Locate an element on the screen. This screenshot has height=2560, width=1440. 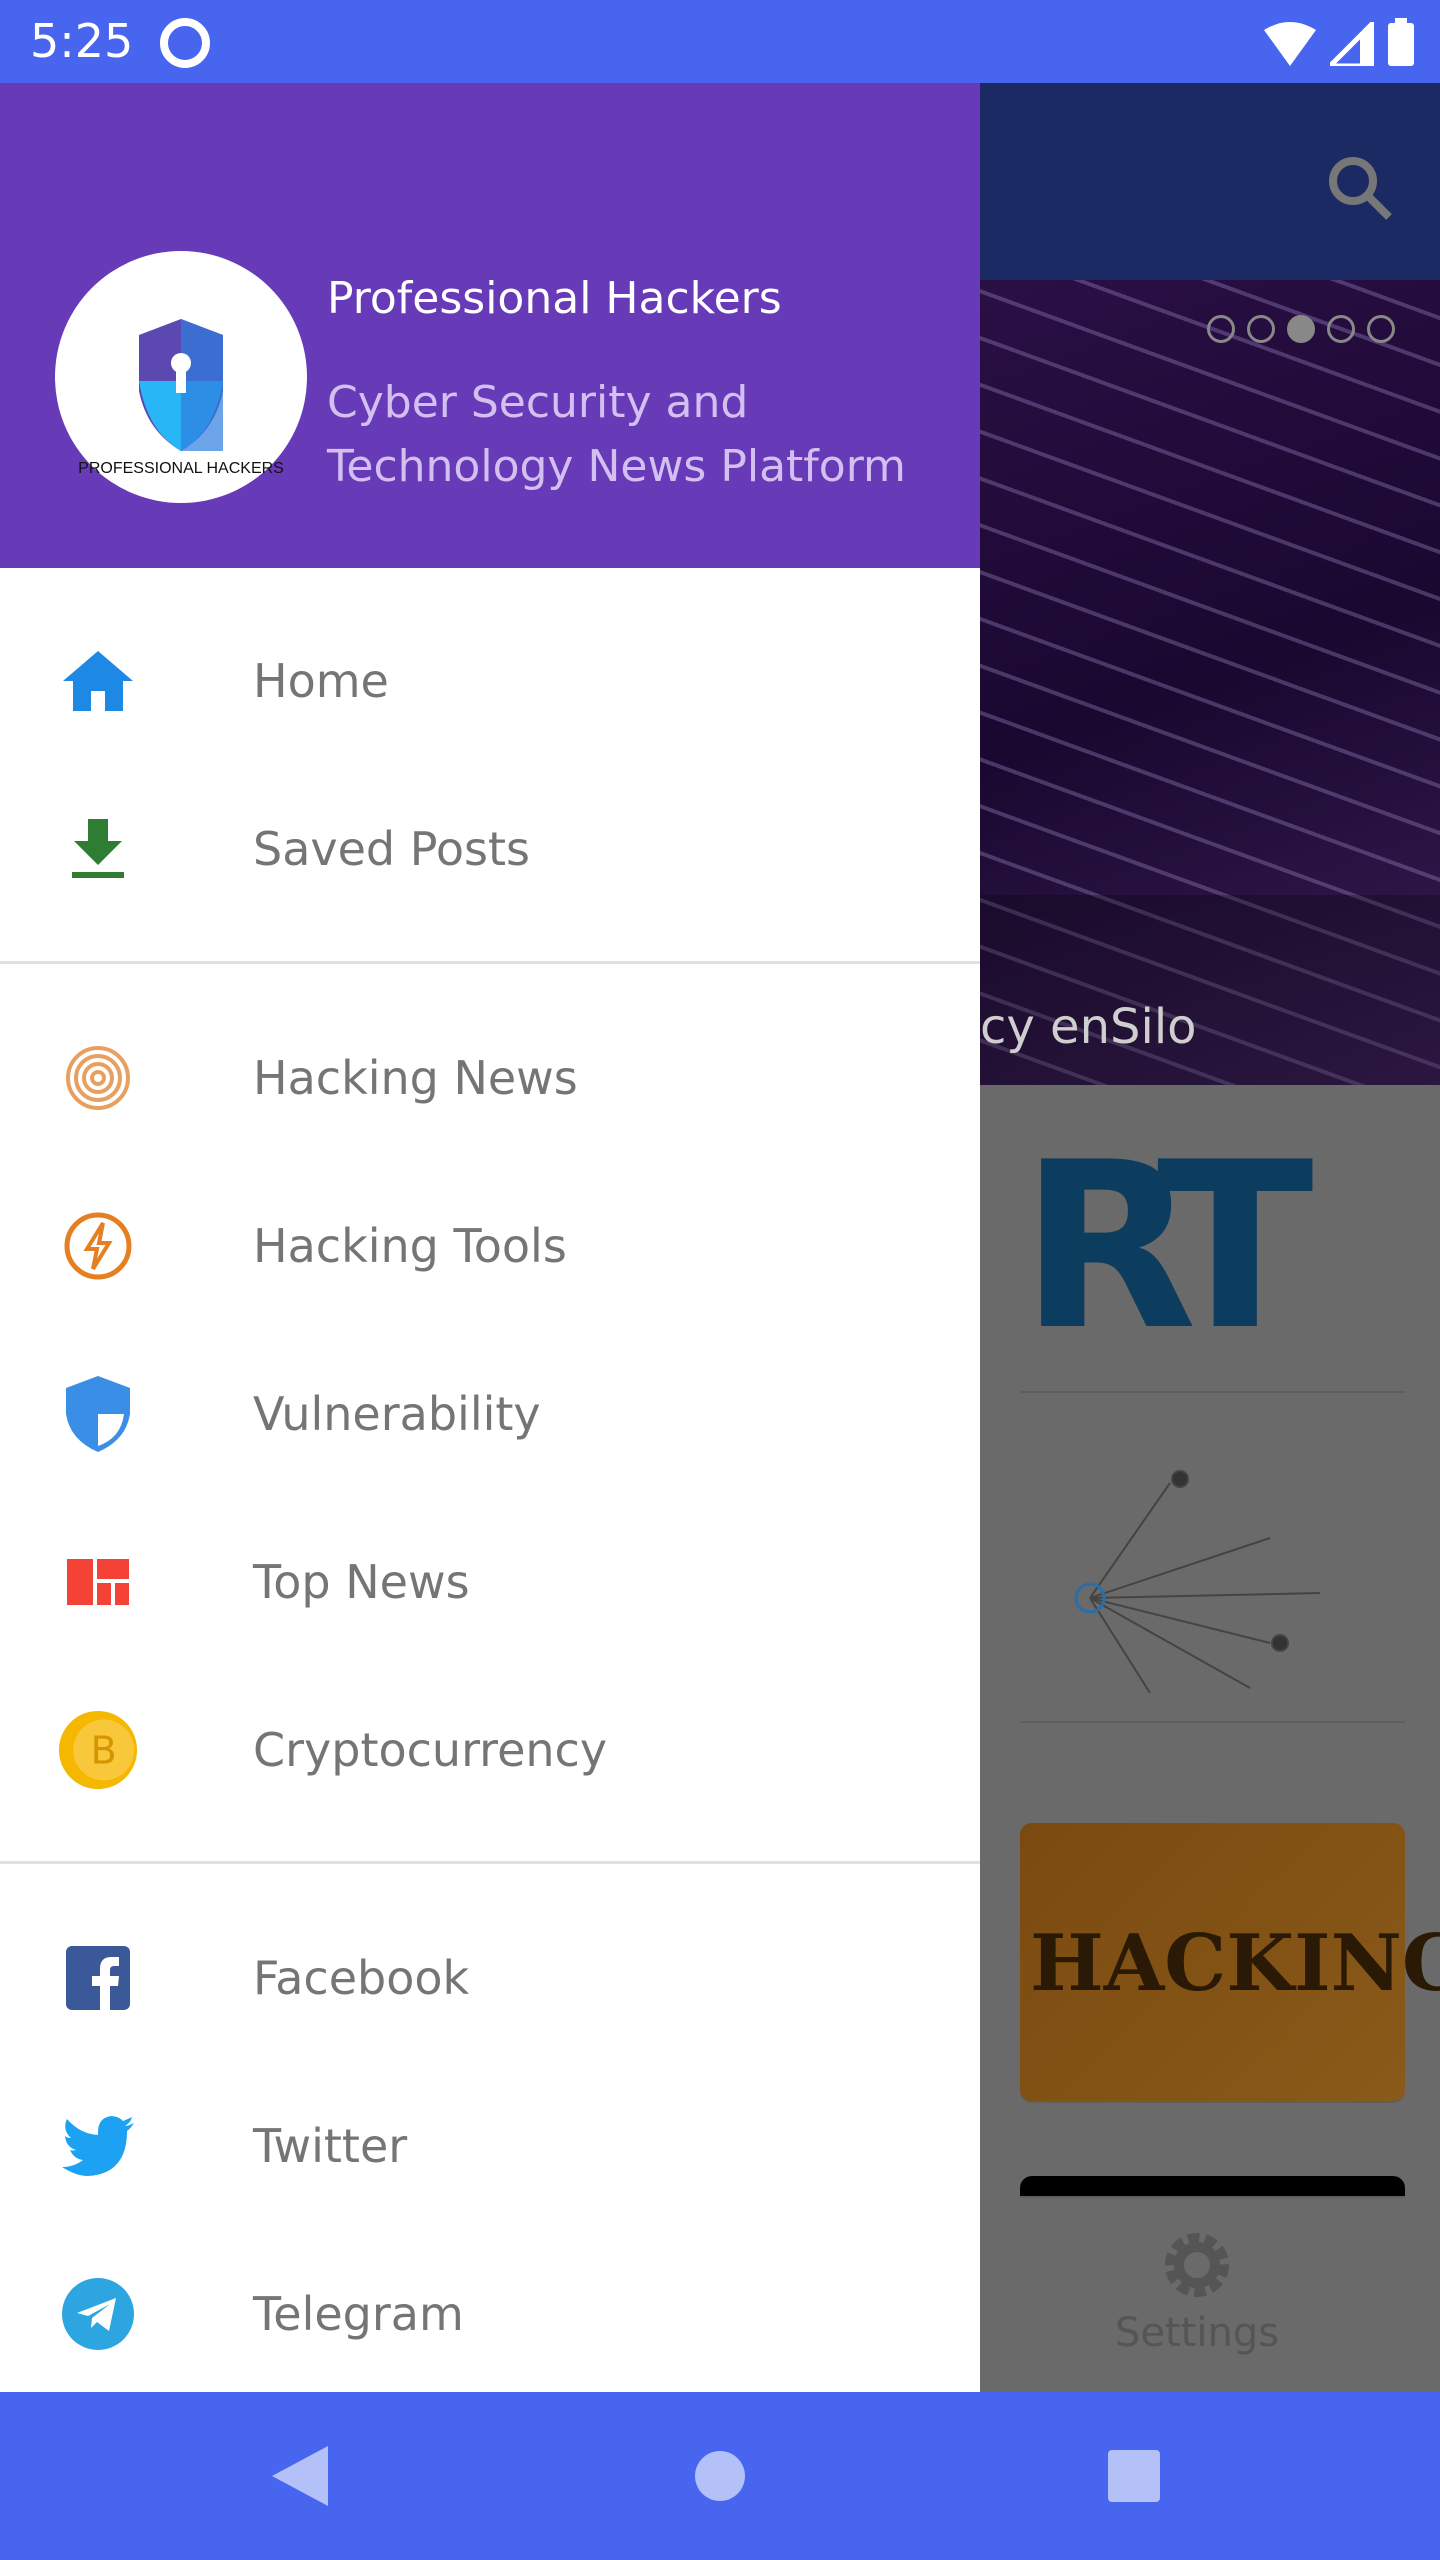
menu-item-hacking-news: Hacking News is located at coordinates (490, 1078).